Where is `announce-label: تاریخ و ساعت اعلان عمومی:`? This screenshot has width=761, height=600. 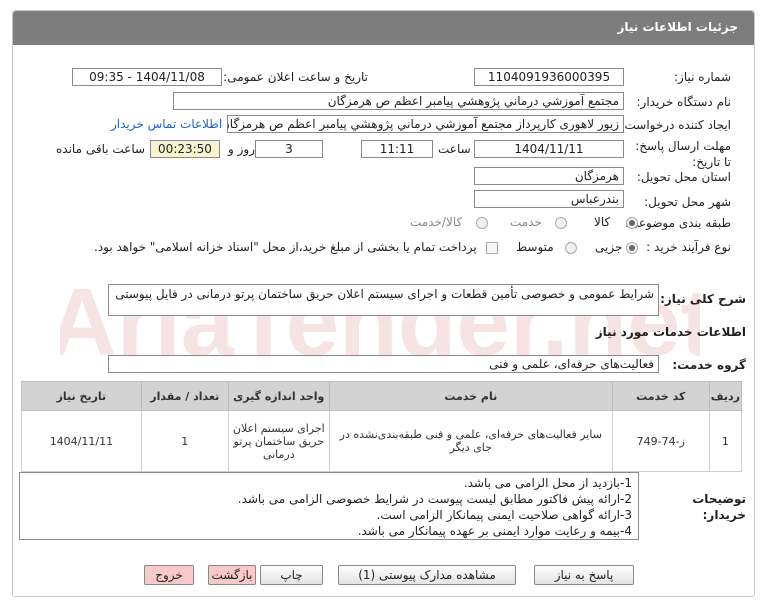 announce-label: تاریخ و ساعت اعلان عمومی: is located at coordinates (295, 77).